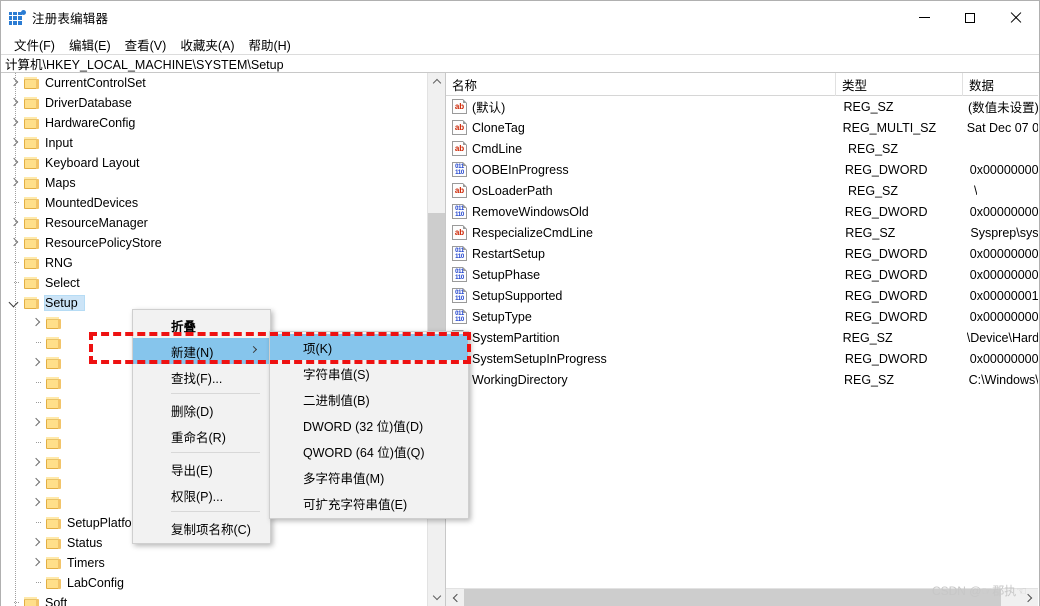 The height and width of the screenshot is (606, 1040). Describe the element at coordinates (742, 190) in the screenshot. I see `value-row: ab OsLoaderPath REG_SZ \` at that location.